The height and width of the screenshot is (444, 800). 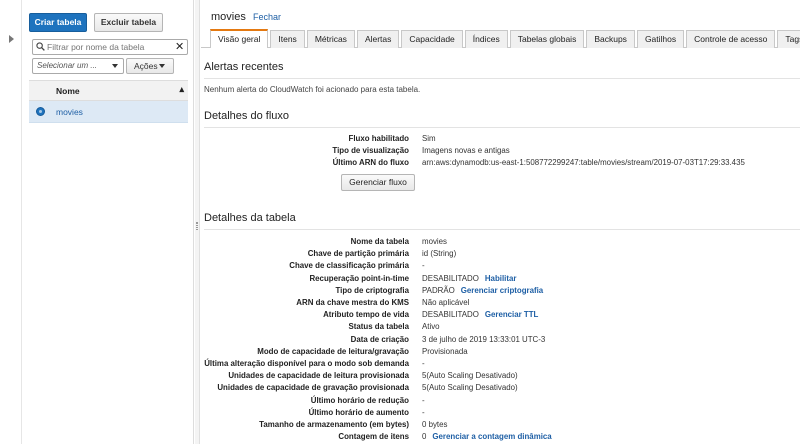 What do you see at coordinates (501, 278) in the screenshot?
I see `detail-action-link: Habilitar` at bounding box center [501, 278].